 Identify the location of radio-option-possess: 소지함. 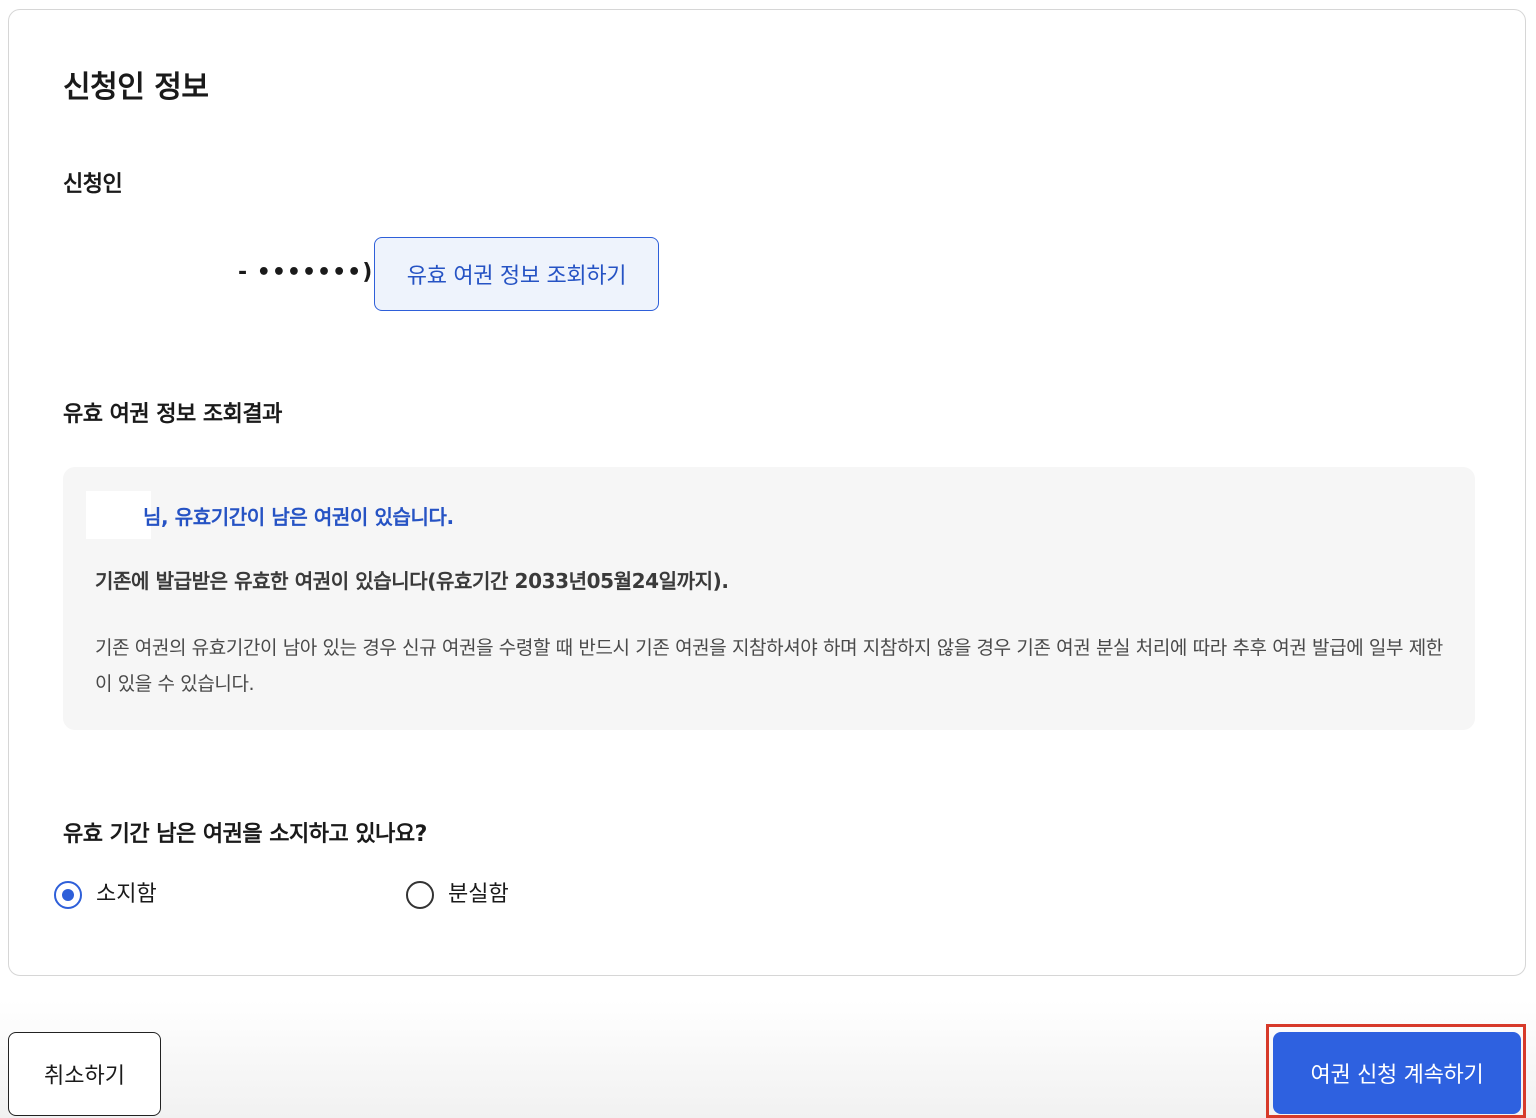
(105, 895).